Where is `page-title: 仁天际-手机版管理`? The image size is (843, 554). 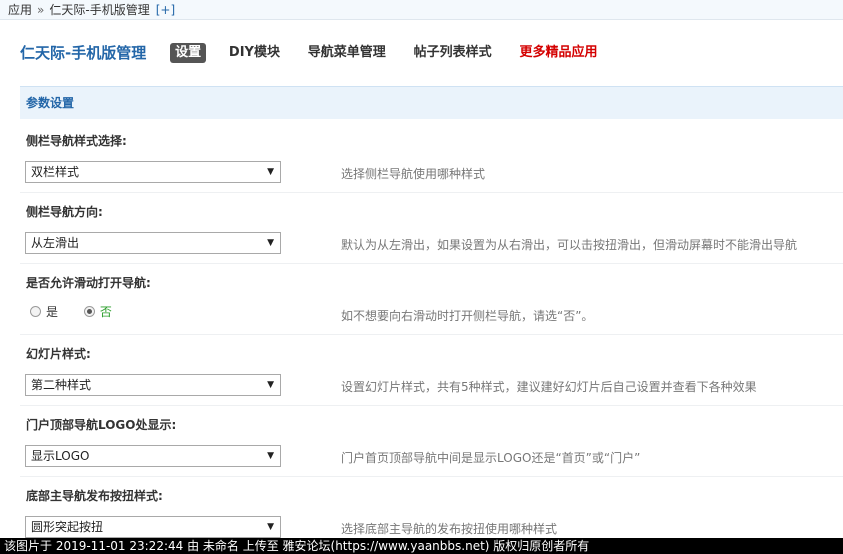 page-title: 仁天际-手机版管理 is located at coordinates (83, 52).